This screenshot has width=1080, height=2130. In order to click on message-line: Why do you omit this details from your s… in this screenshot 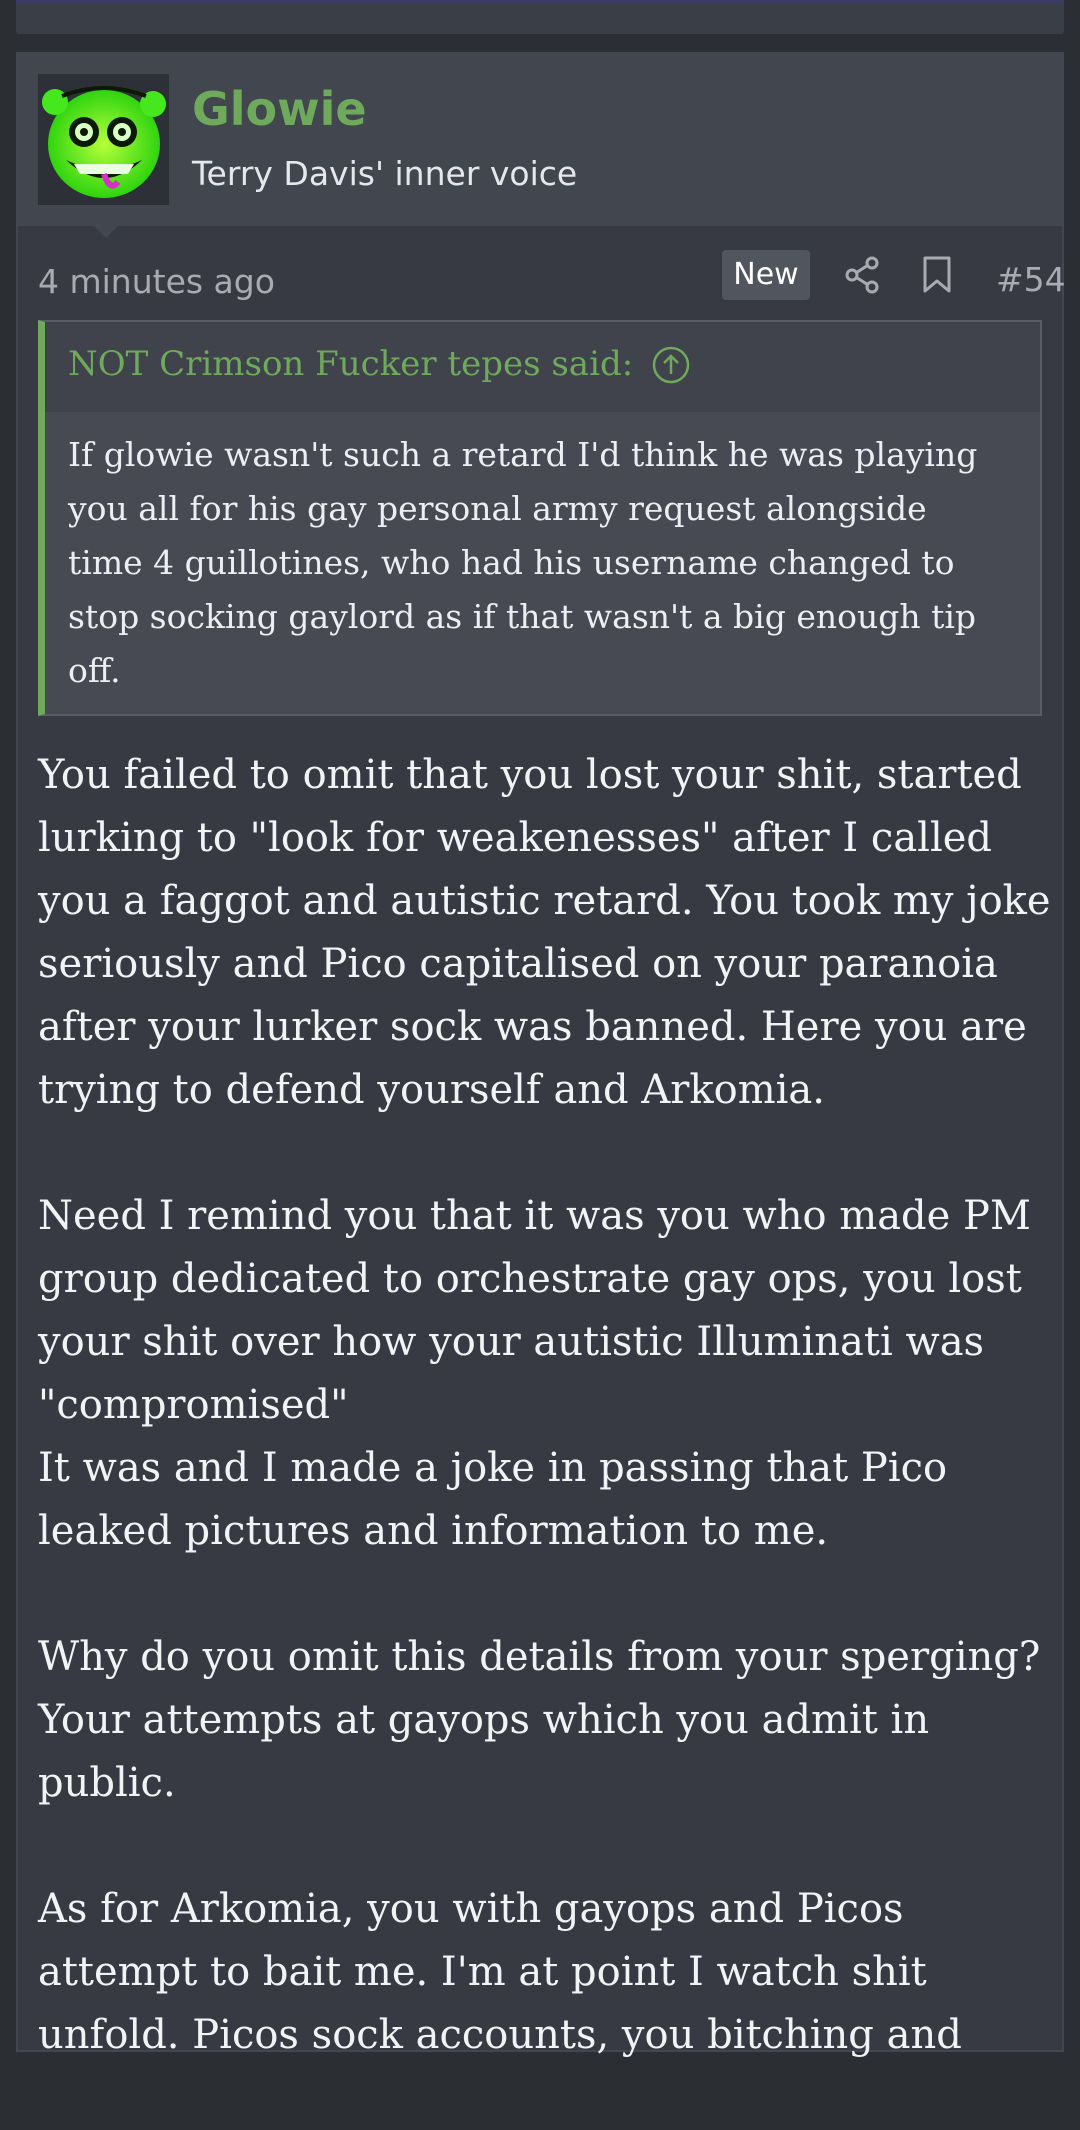, I will do `click(539, 1657)`.